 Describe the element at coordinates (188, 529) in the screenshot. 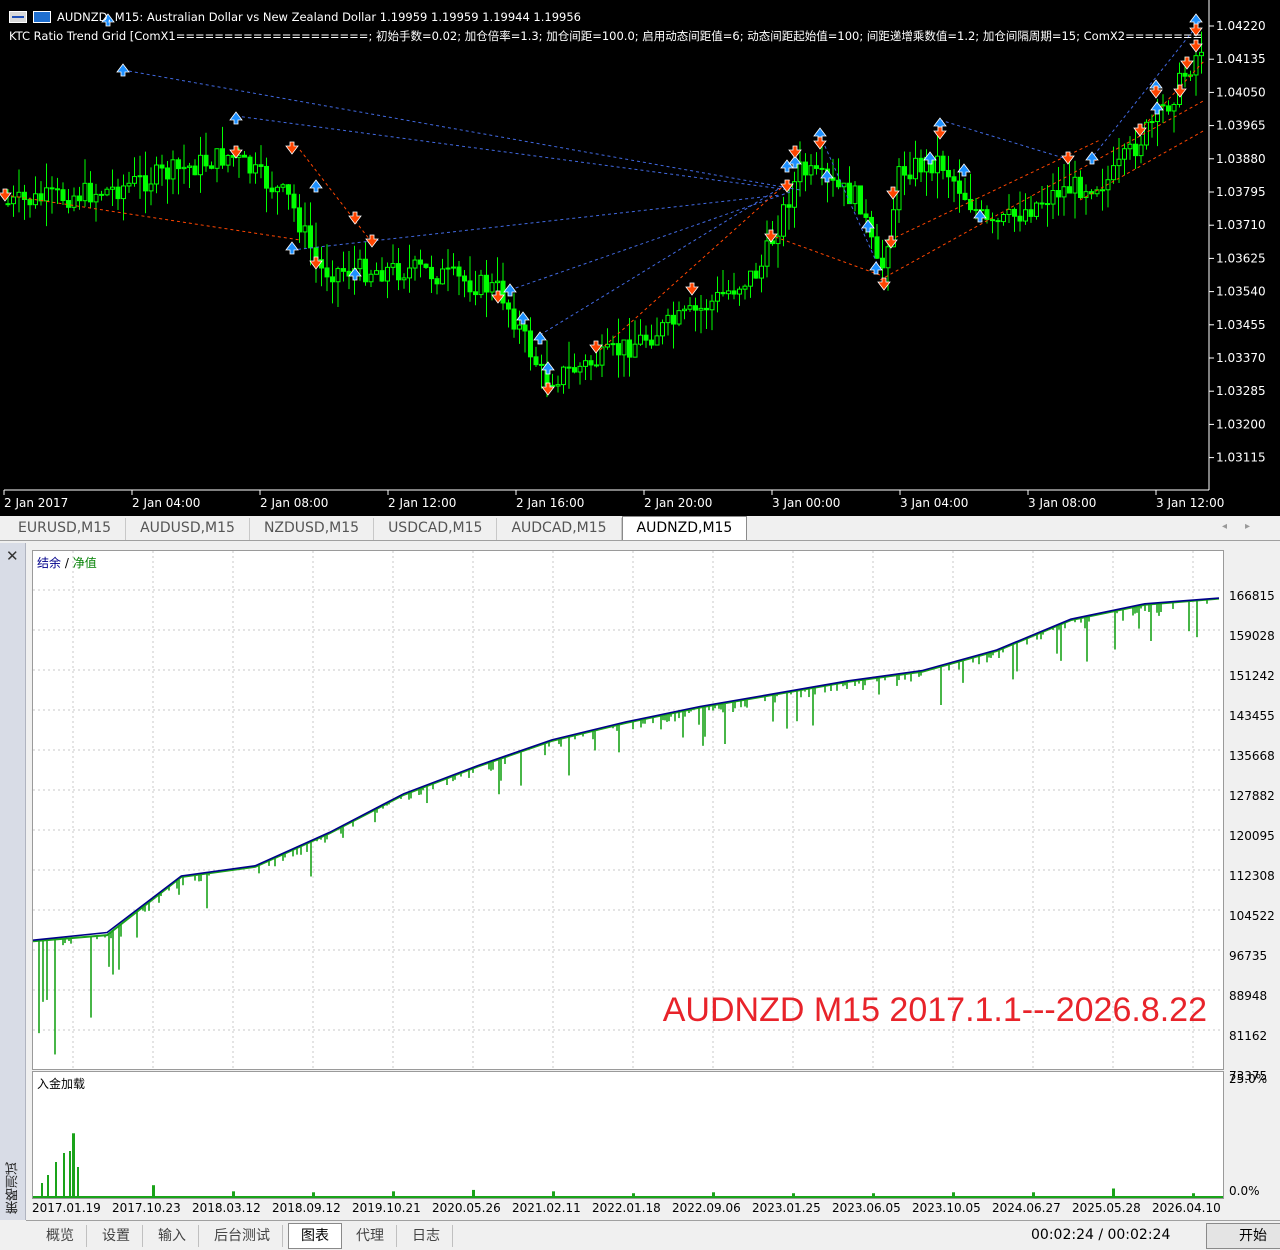

I see `tab-audusd: AUDUSD,M15` at that location.